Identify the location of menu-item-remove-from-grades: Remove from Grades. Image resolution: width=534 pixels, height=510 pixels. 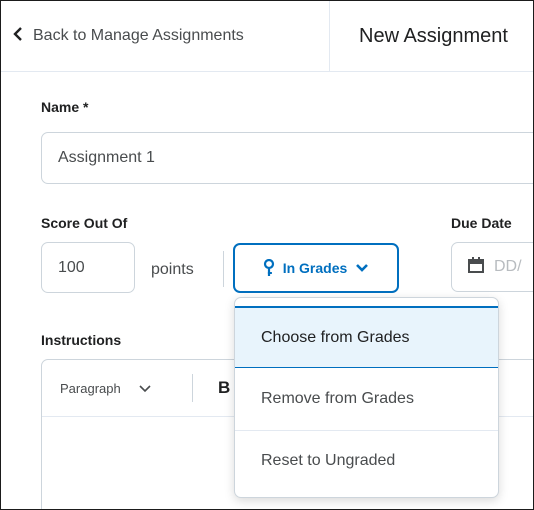
(366, 399).